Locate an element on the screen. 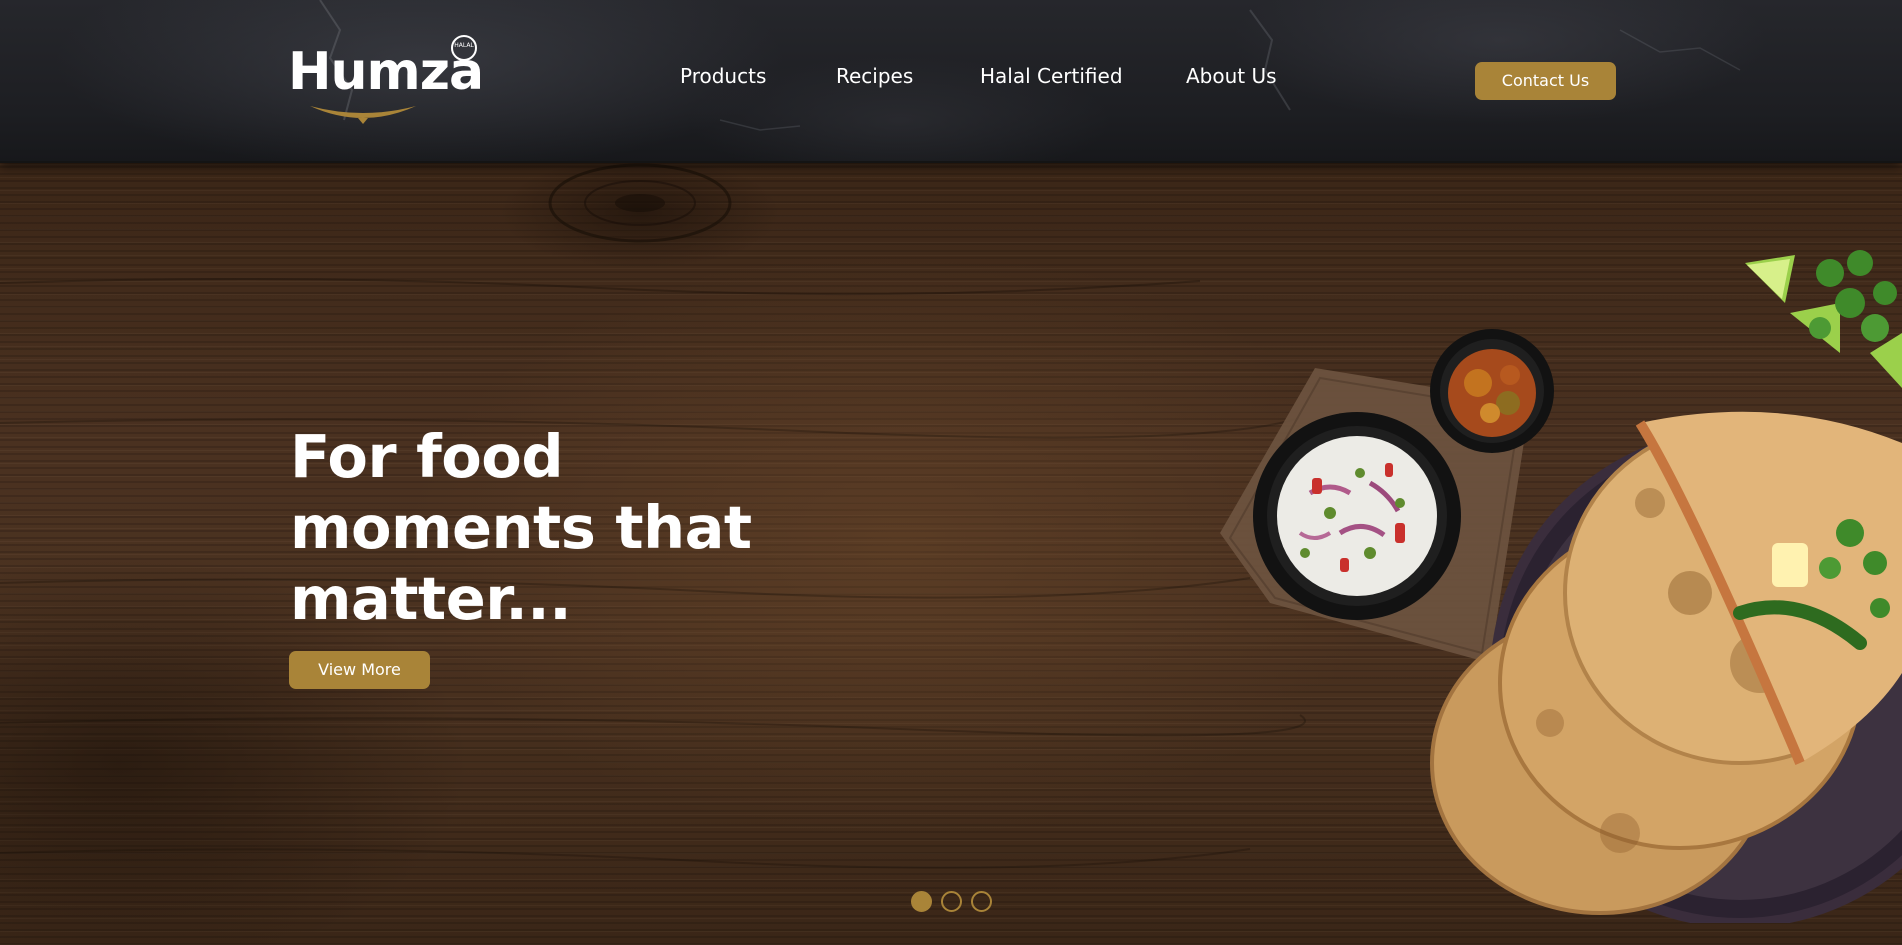 The width and height of the screenshot is (1902, 945). halal-badge-icon: HALAL is located at coordinates (464, 48).